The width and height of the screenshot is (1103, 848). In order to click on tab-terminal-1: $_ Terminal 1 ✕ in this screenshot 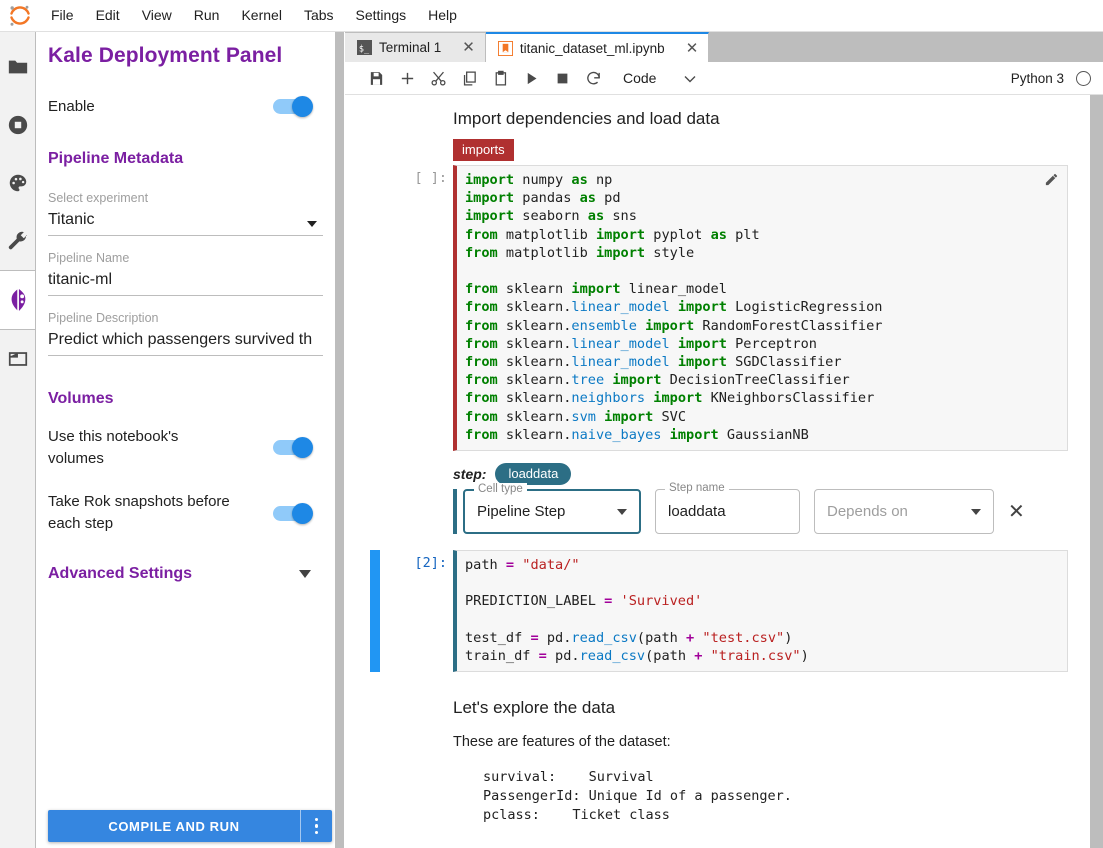, I will do `click(415, 47)`.